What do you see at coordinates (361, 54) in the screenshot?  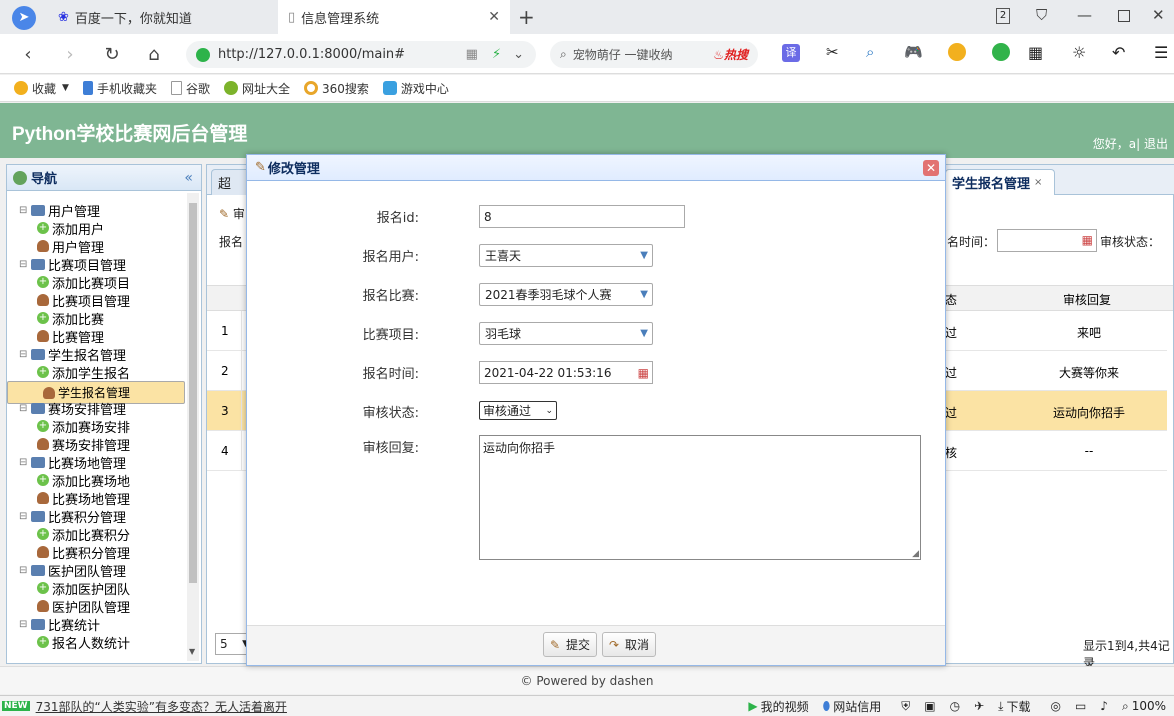 I see `url-field: http://127.0.0.1:8000/main# ▦ ⚡ ⌄` at bounding box center [361, 54].